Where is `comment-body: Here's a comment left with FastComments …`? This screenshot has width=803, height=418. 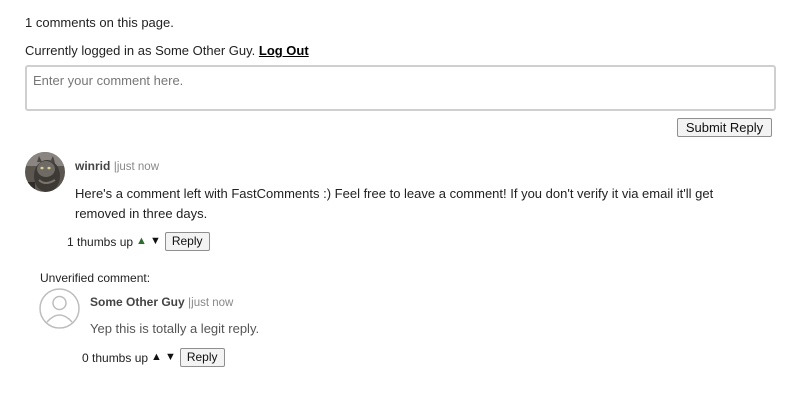
comment-body: Here's a comment left with FastComments … is located at coordinates (394, 203).